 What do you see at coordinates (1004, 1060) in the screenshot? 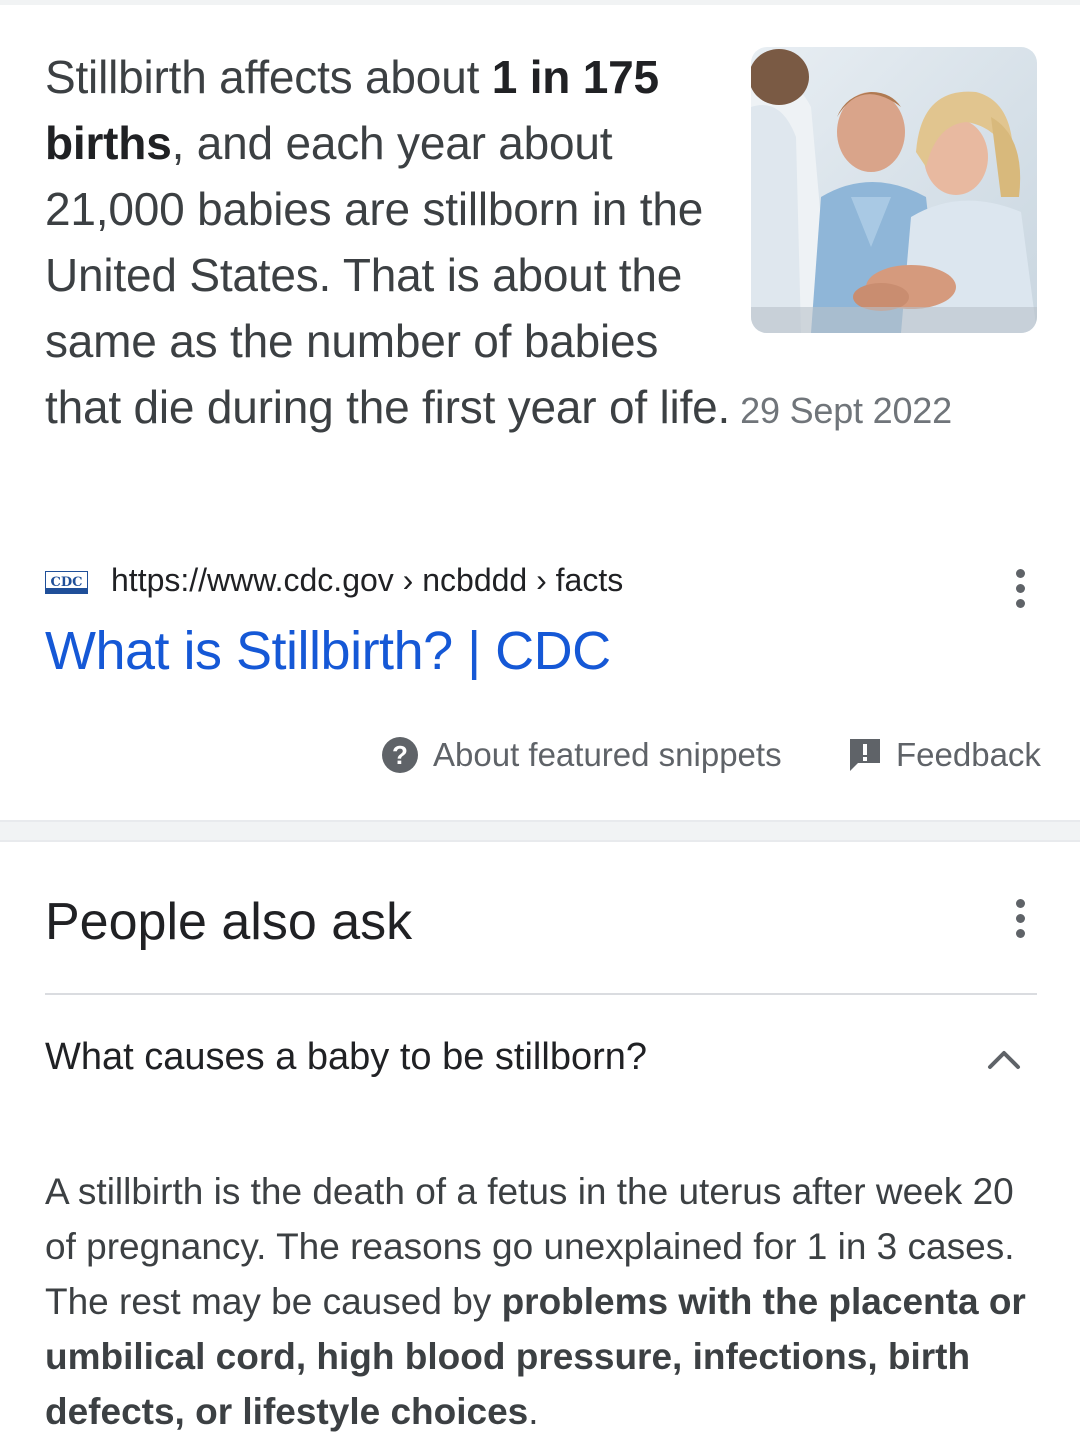
I see `chevron-up-icon` at bounding box center [1004, 1060].